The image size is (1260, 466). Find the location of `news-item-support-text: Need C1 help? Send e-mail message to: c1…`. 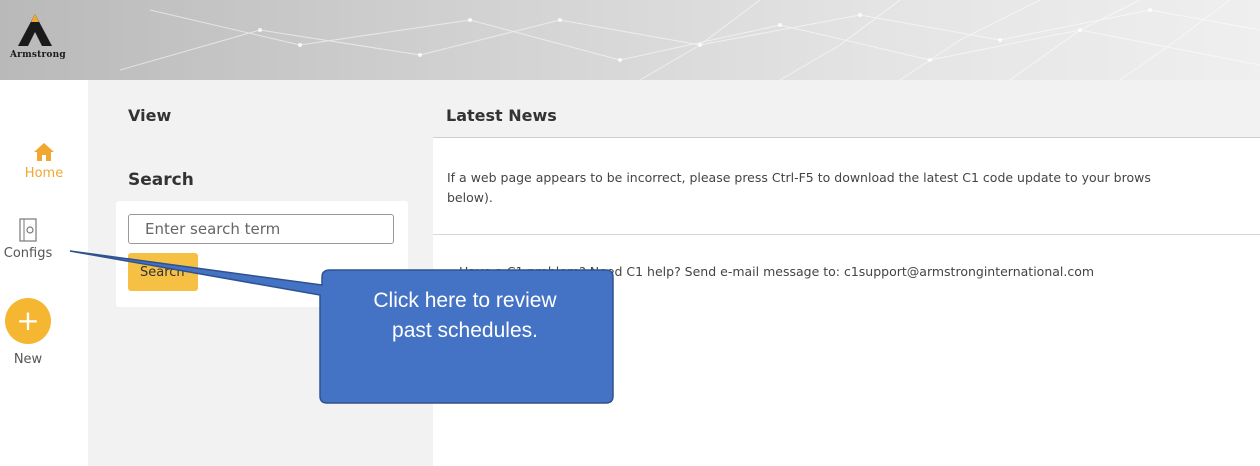

news-item-support-text: Need C1 help? Send e-mail message to: c1… is located at coordinates (842, 271).